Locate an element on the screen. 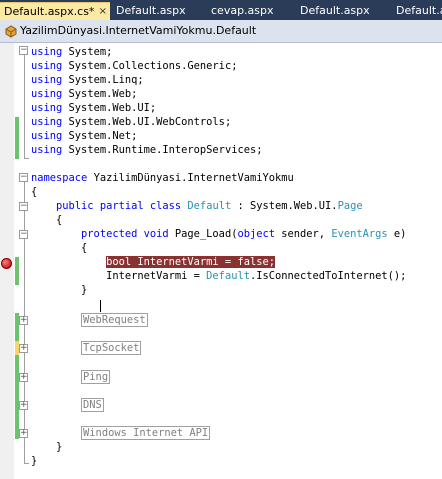 This screenshot has width=442, height=479. tab-label: Default.aspx.cs* is located at coordinates (49, 11).